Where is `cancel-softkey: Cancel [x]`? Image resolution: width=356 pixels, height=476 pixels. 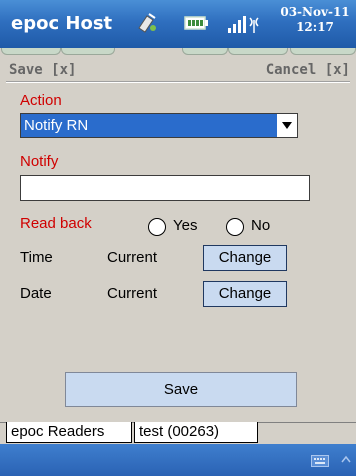
cancel-softkey: Cancel [x] is located at coordinates (308, 70).